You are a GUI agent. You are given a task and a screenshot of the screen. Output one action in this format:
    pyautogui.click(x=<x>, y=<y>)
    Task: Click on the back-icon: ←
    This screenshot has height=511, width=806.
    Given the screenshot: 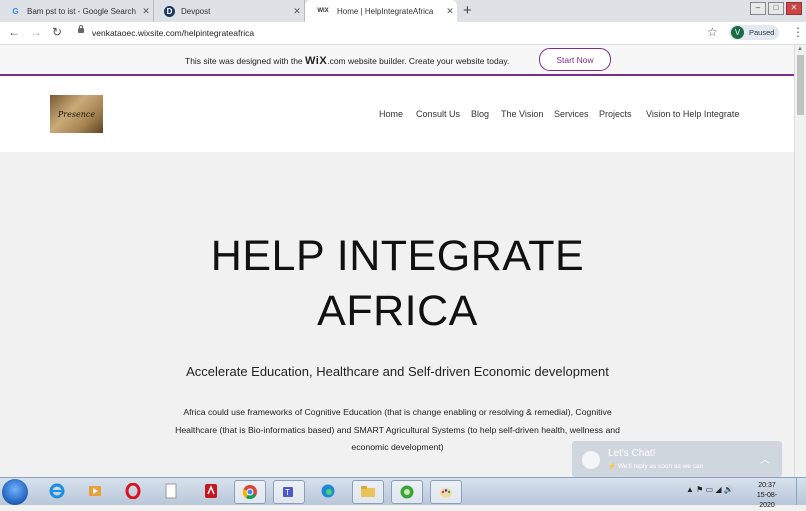 What is the action you would take?
    pyautogui.click(x=14, y=32)
    